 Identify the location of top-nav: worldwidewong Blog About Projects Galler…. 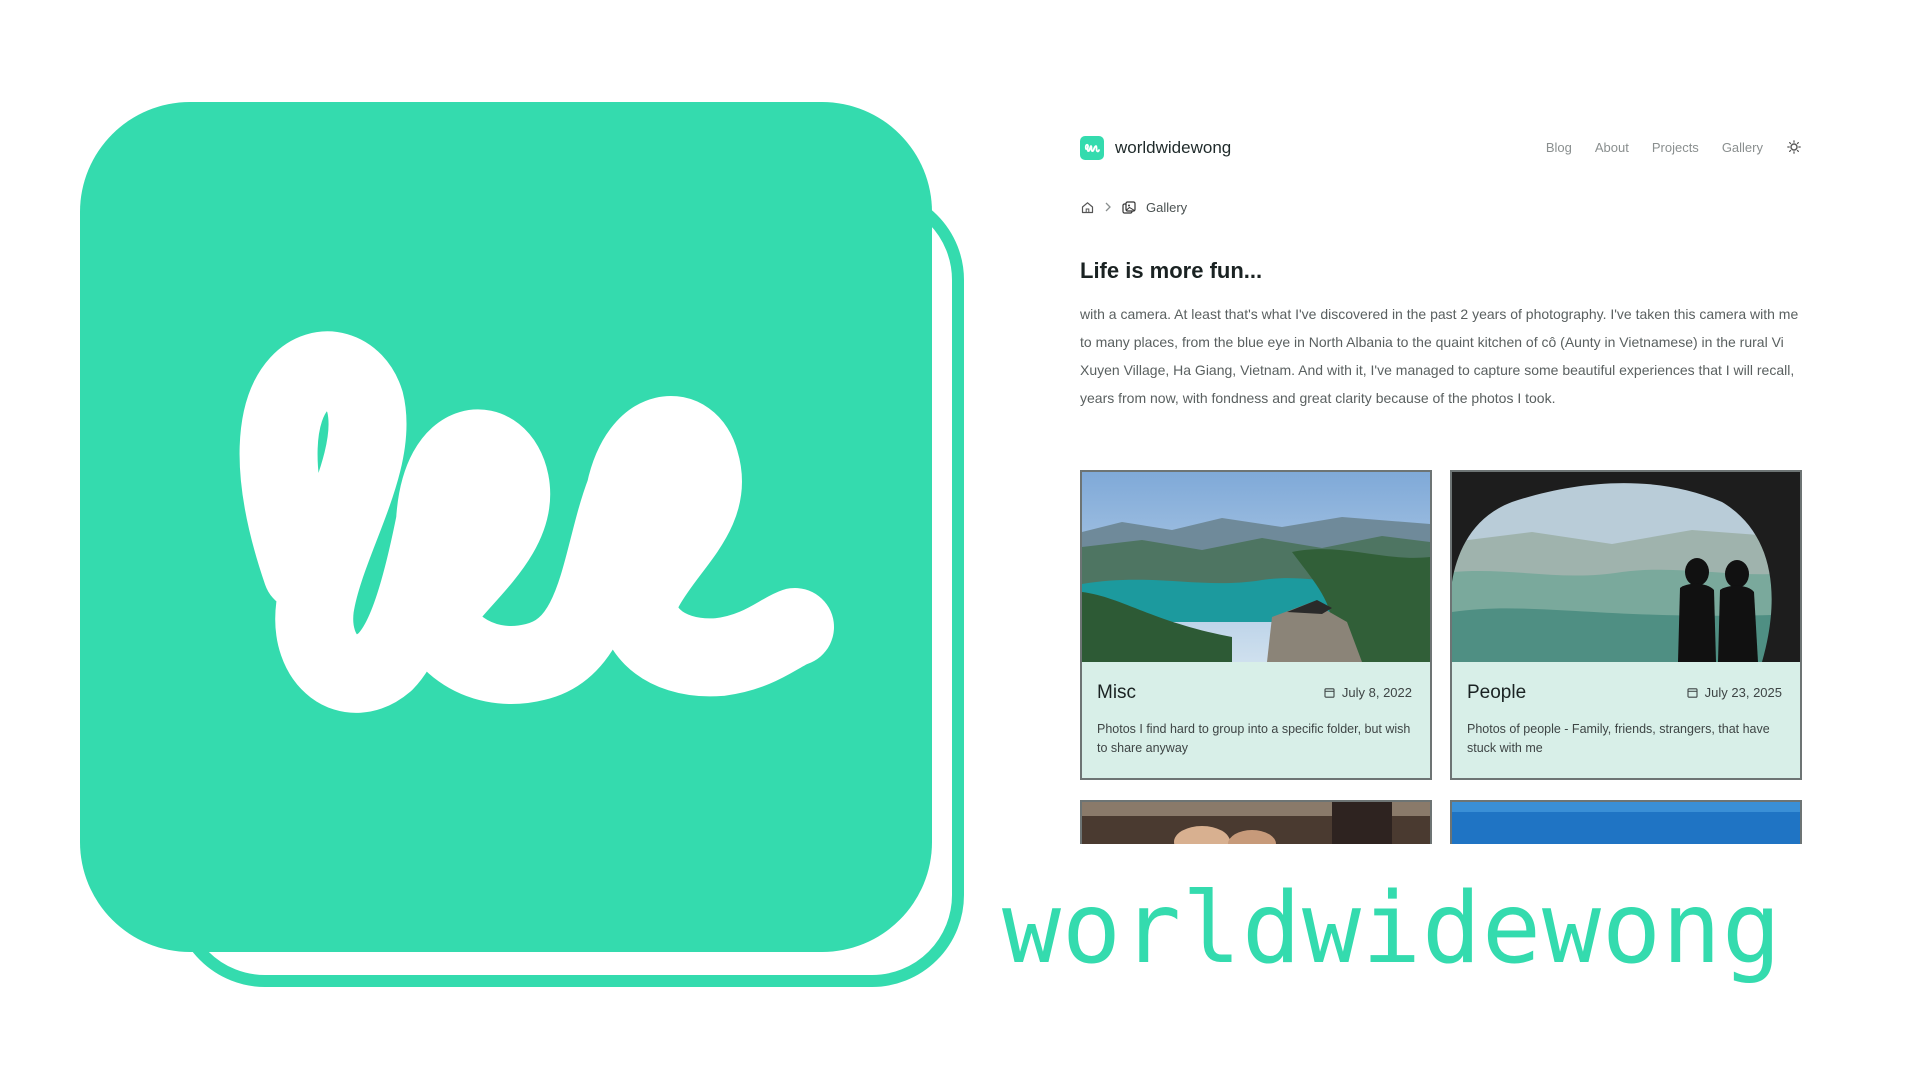
(1441, 149).